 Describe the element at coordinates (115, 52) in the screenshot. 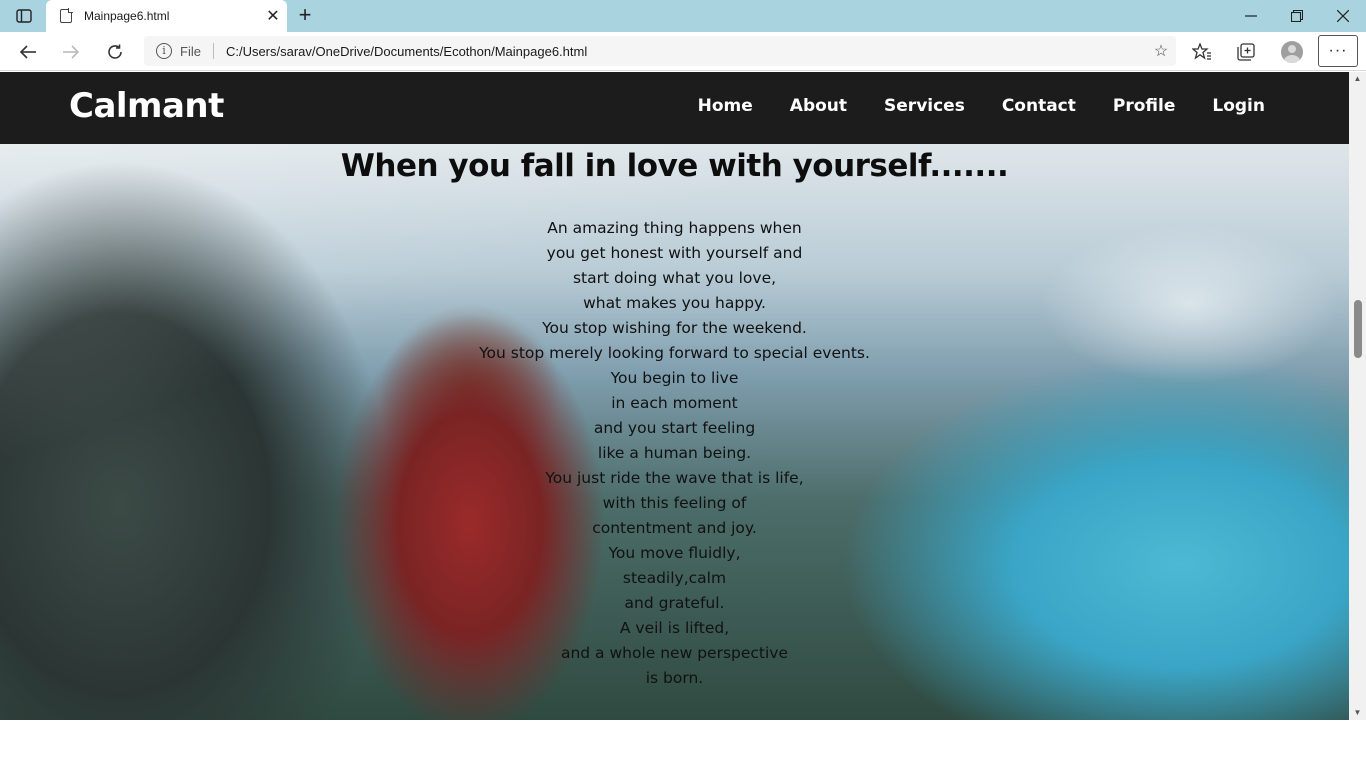

I see `refresh-icon` at that location.